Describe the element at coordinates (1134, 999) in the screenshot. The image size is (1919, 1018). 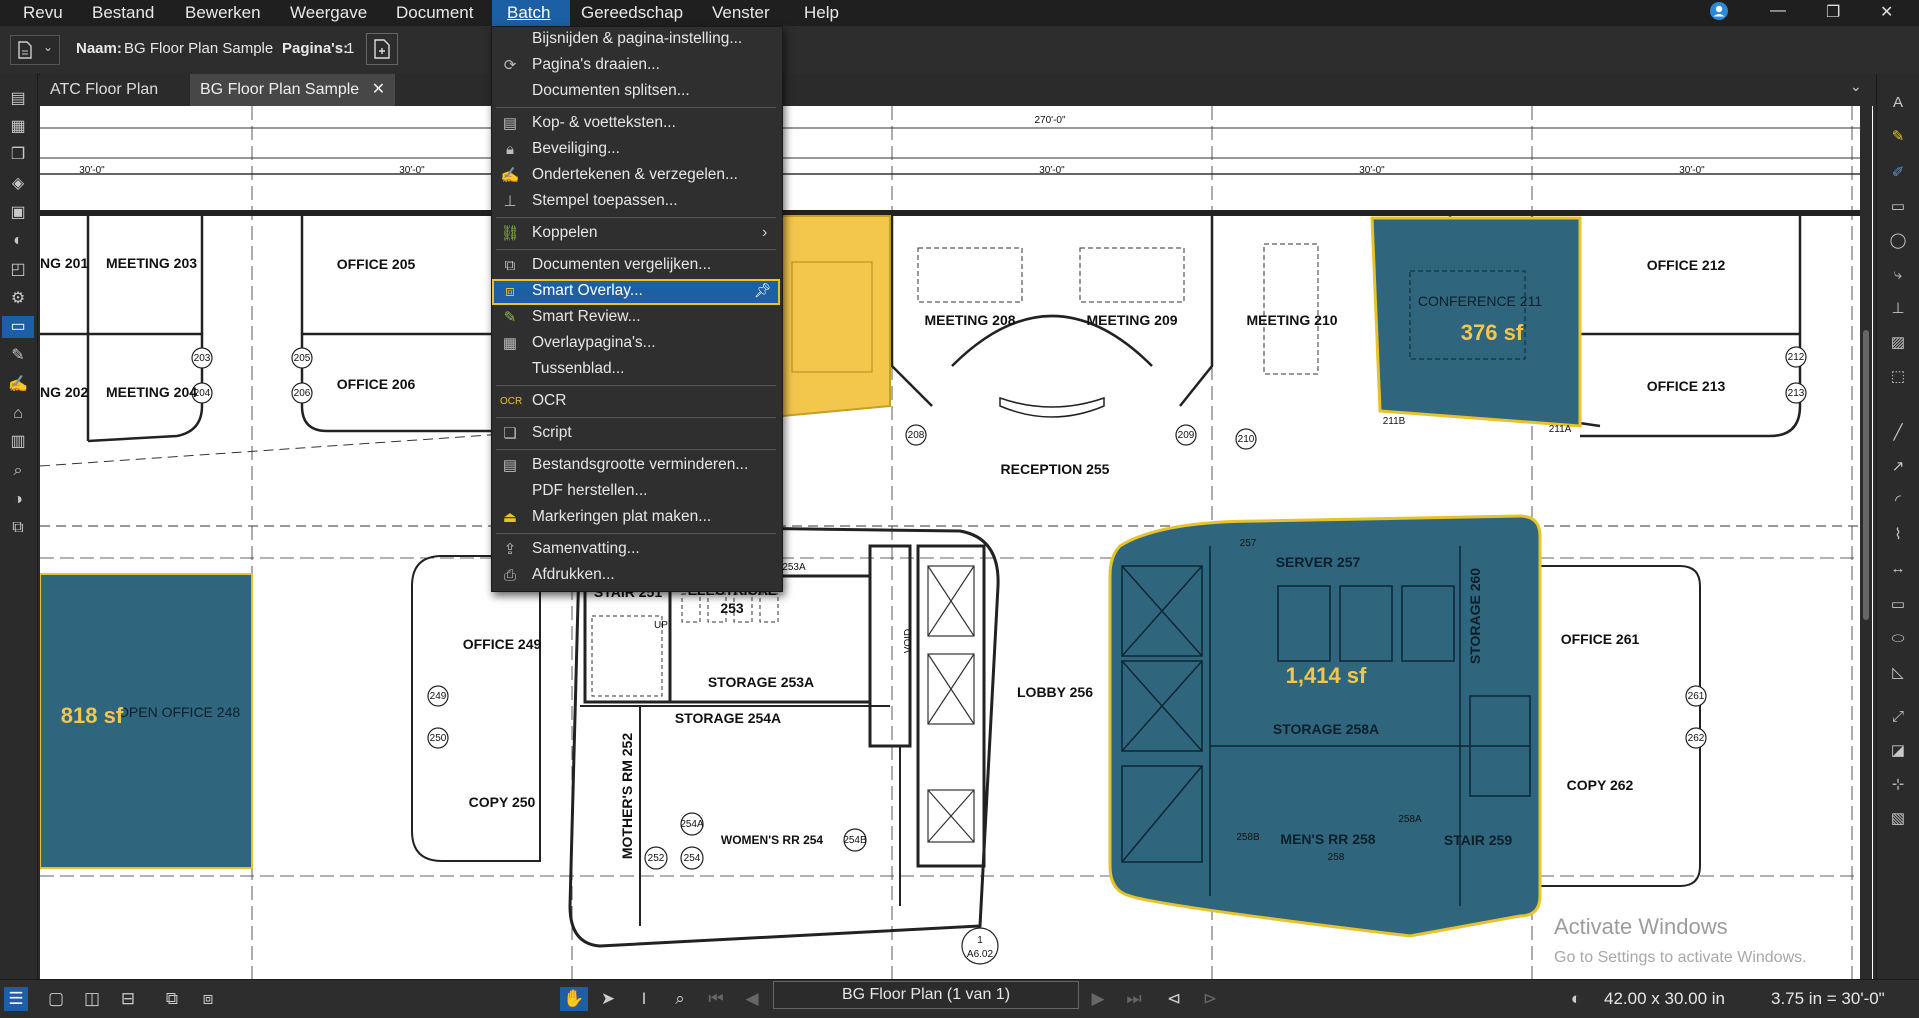
I see `last-page-icon: ⏭` at that location.